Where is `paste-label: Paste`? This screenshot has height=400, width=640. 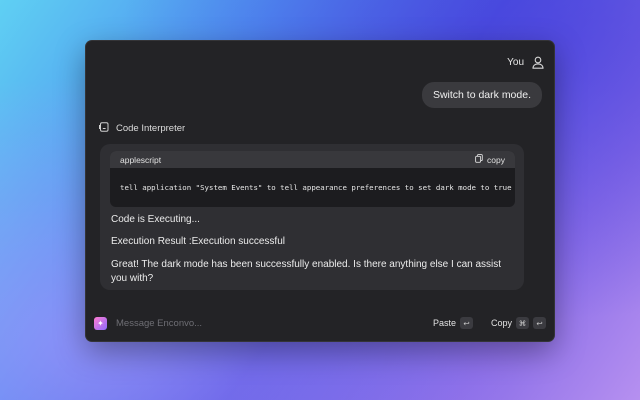
paste-label: Paste is located at coordinates (444, 323).